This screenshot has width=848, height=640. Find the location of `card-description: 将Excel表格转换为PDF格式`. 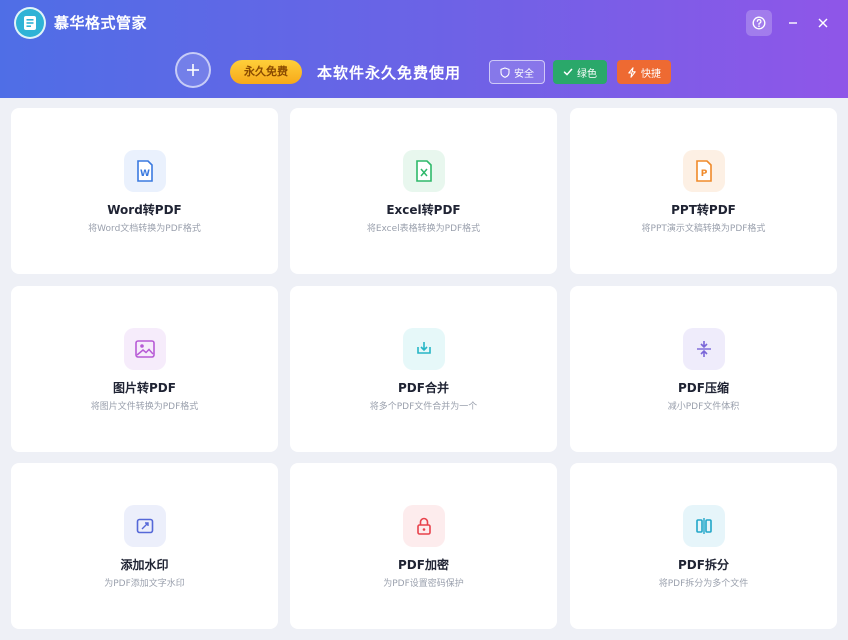

card-description: 将Excel表格转换为PDF格式 is located at coordinates (423, 229).